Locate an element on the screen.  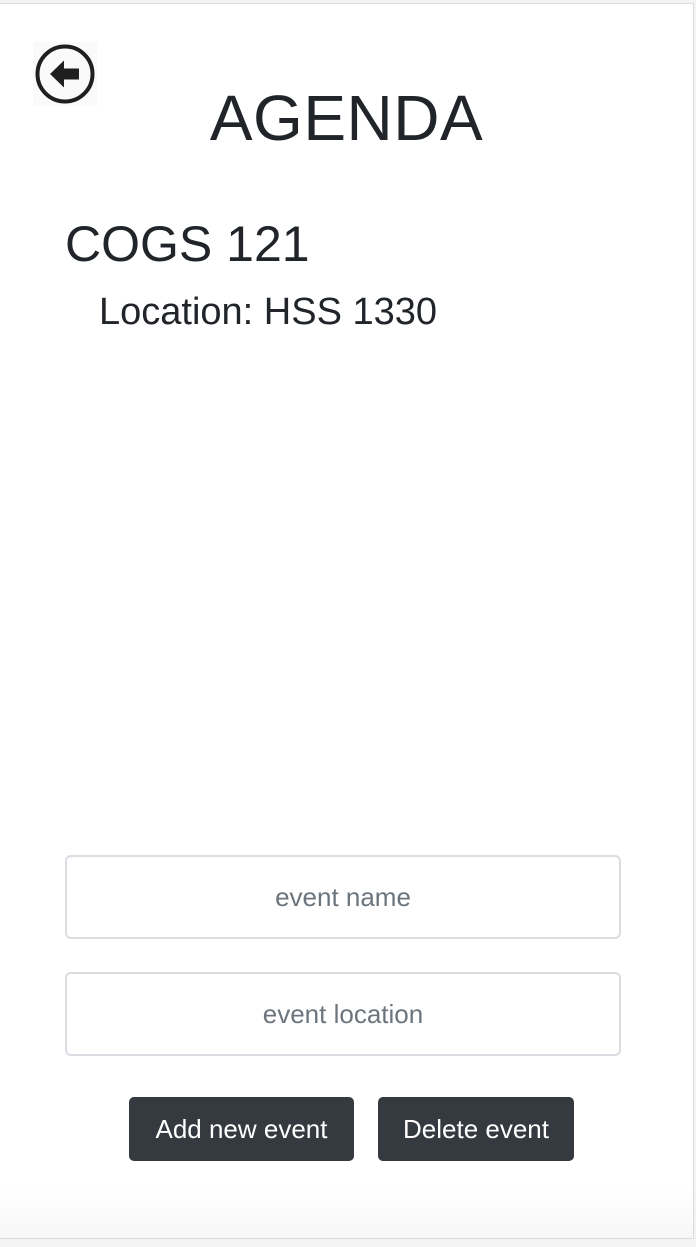
page-title: AGENDA is located at coordinates (346, 118).